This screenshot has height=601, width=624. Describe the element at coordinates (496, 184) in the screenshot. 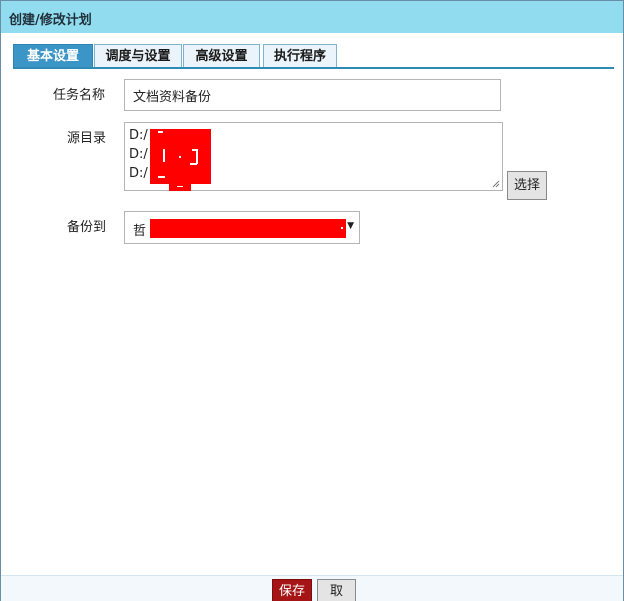

I see `resize-grip-icon` at that location.